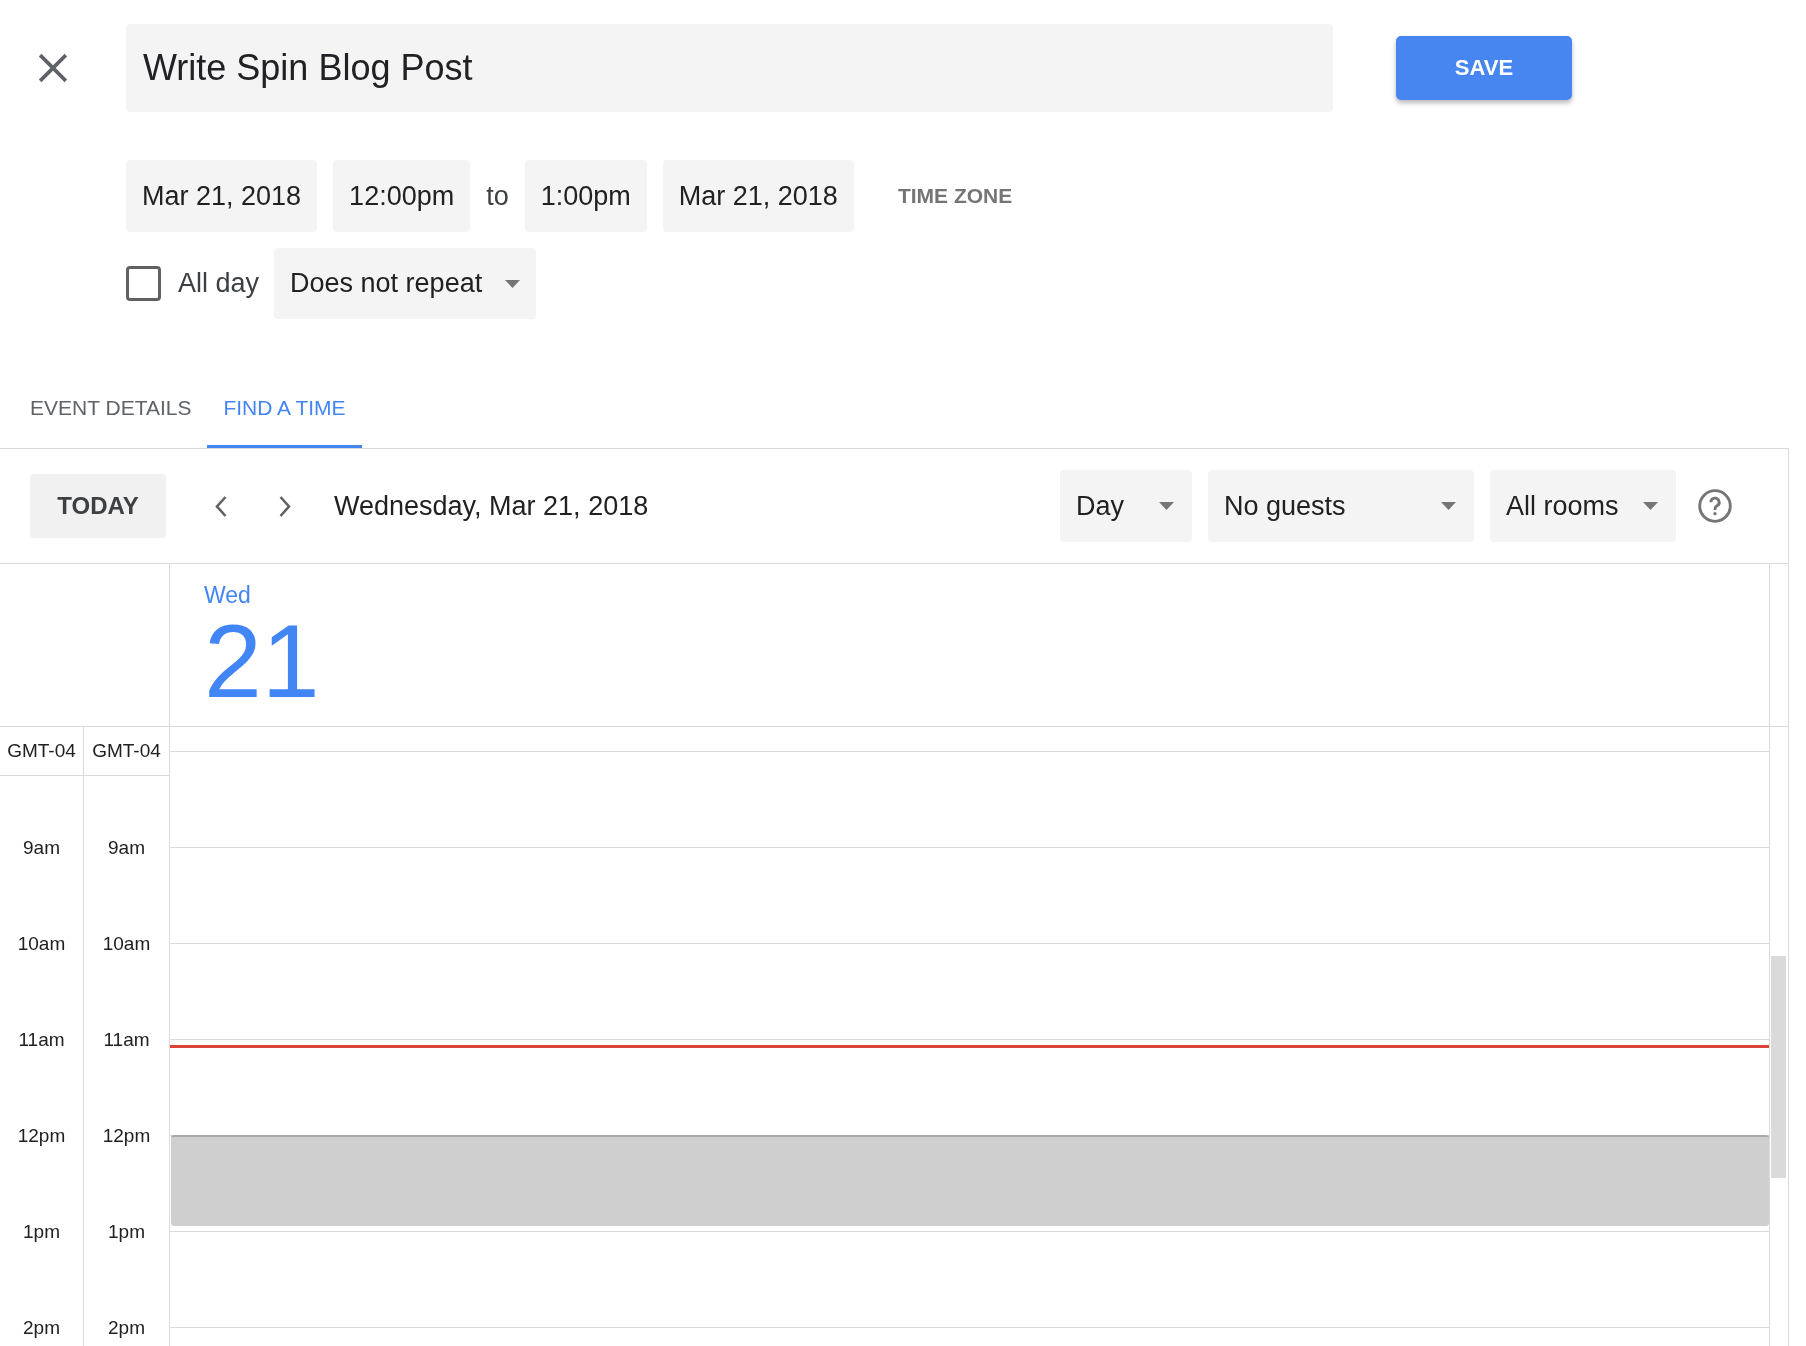 This screenshot has height=1346, width=1806. I want to click on dropdown: Day, so click(1126, 506).